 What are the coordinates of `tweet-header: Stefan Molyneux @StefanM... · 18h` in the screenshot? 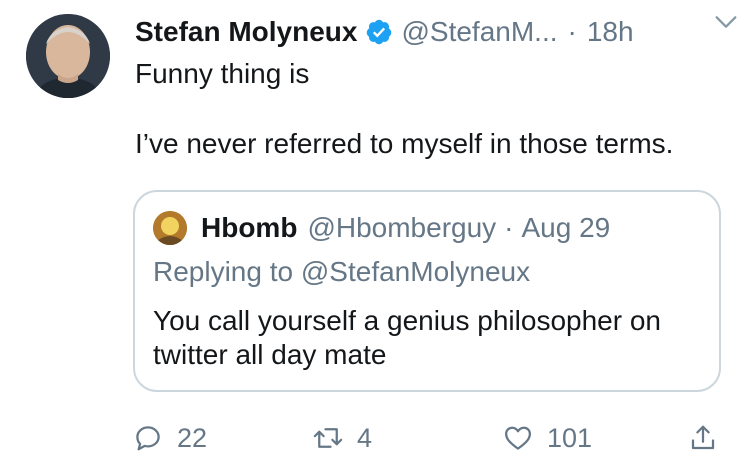 It's located at (432, 32).